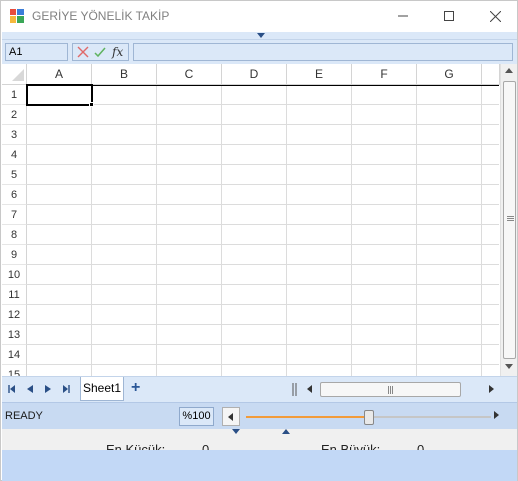 The height and width of the screenshot is (481, 518). I want to click on row-header-6: 6, so click(14, 195).